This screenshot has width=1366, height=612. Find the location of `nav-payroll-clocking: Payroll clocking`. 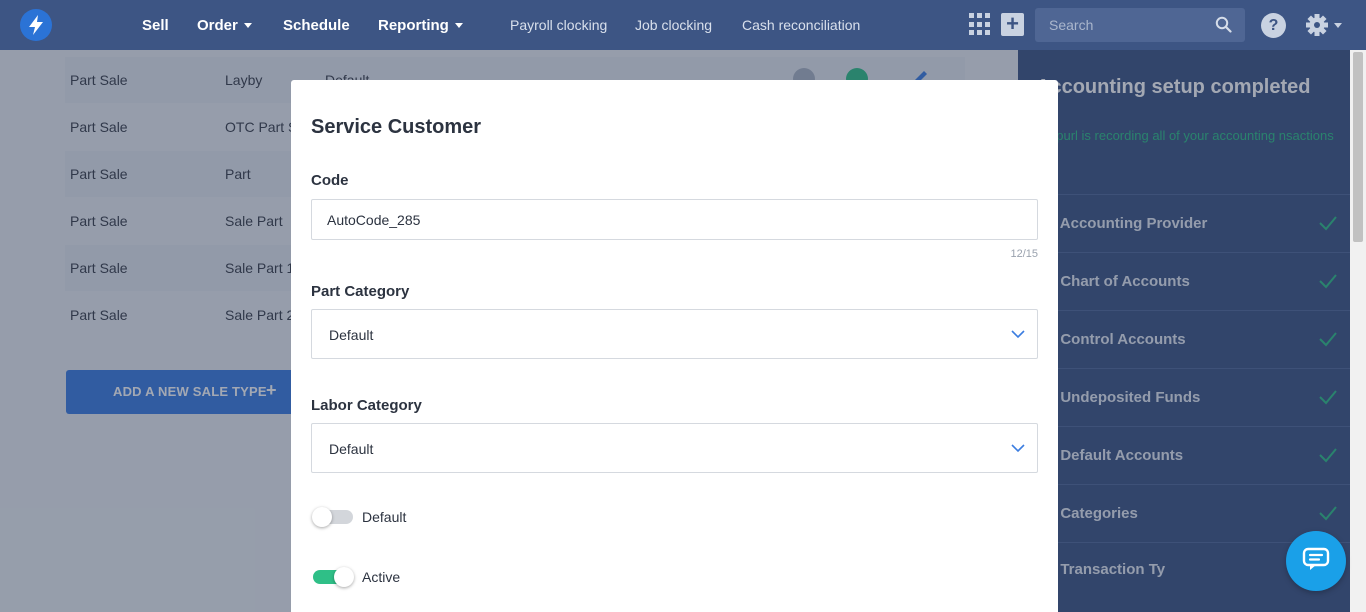

nav-payroll-clocking: Payroll clocking is located at coordinates (558, 25).